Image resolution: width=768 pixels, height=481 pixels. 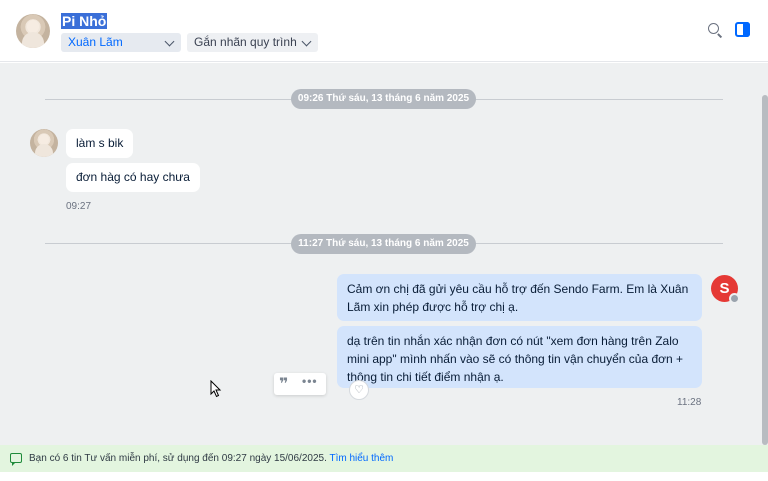 What do you see at coordinates (384, 476) in the screenshot?
I see `composer-edge` at bounding box center [384, 476].